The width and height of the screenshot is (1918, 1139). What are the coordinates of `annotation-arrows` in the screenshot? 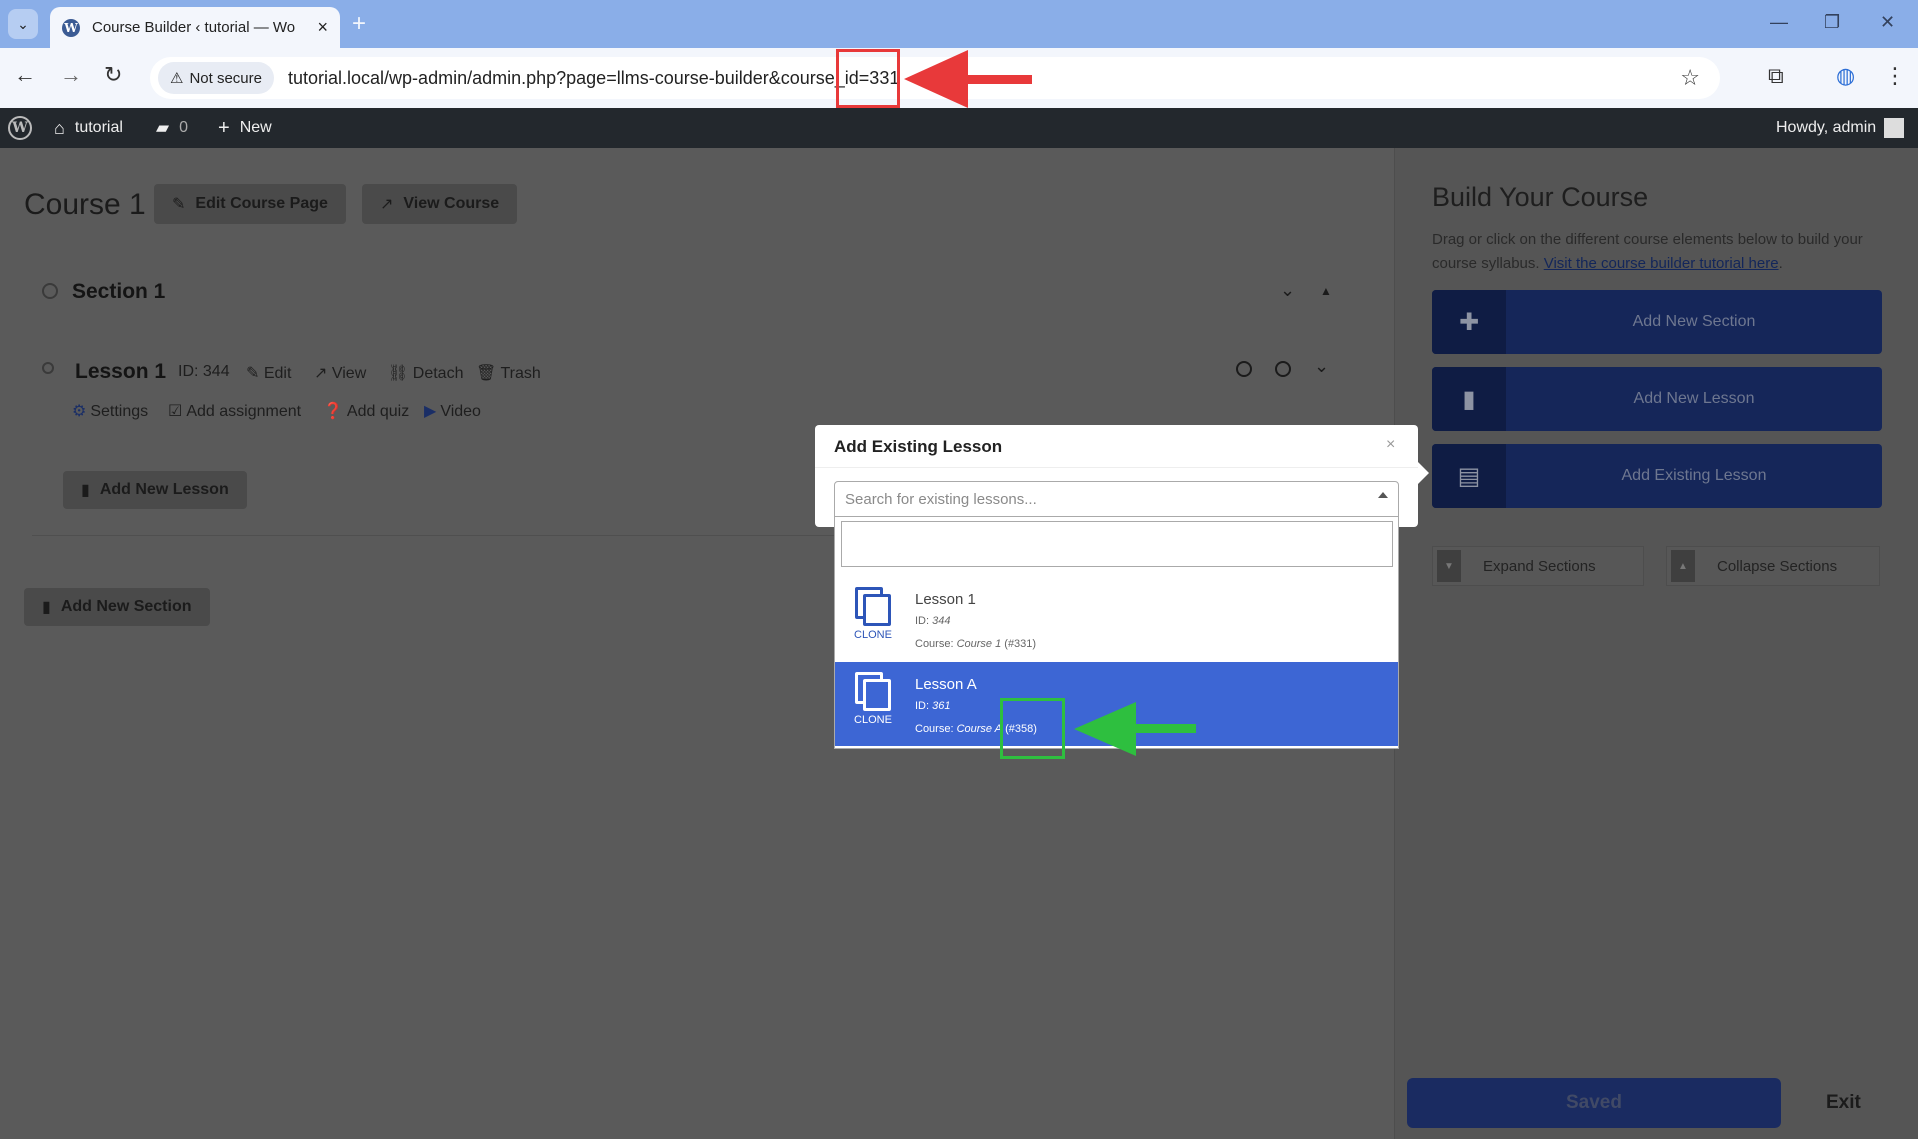 It's located at (1050, 403).